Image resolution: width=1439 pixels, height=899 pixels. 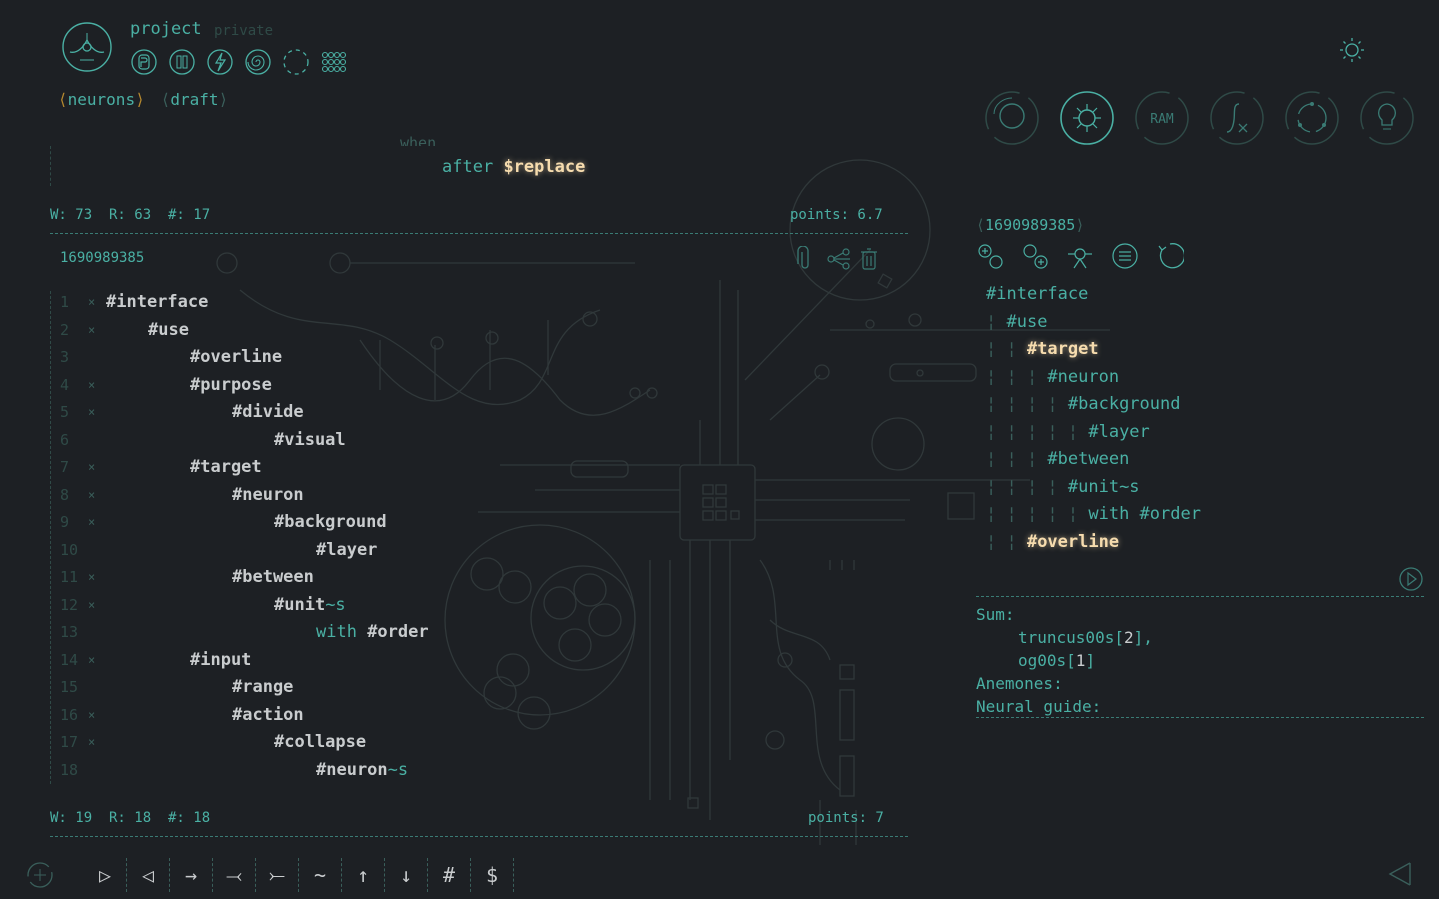 What do you see at coordinates (258, 62) in the screenshot?
I see `spiral-icon` at bounding box center [258, 62].